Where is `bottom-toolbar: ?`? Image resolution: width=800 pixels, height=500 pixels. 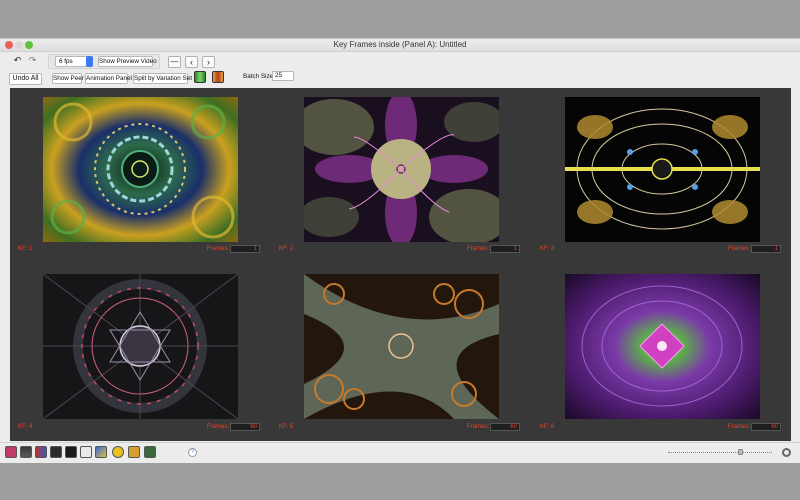 bottom-toolbar: ? is located at coordinates (400, 452).